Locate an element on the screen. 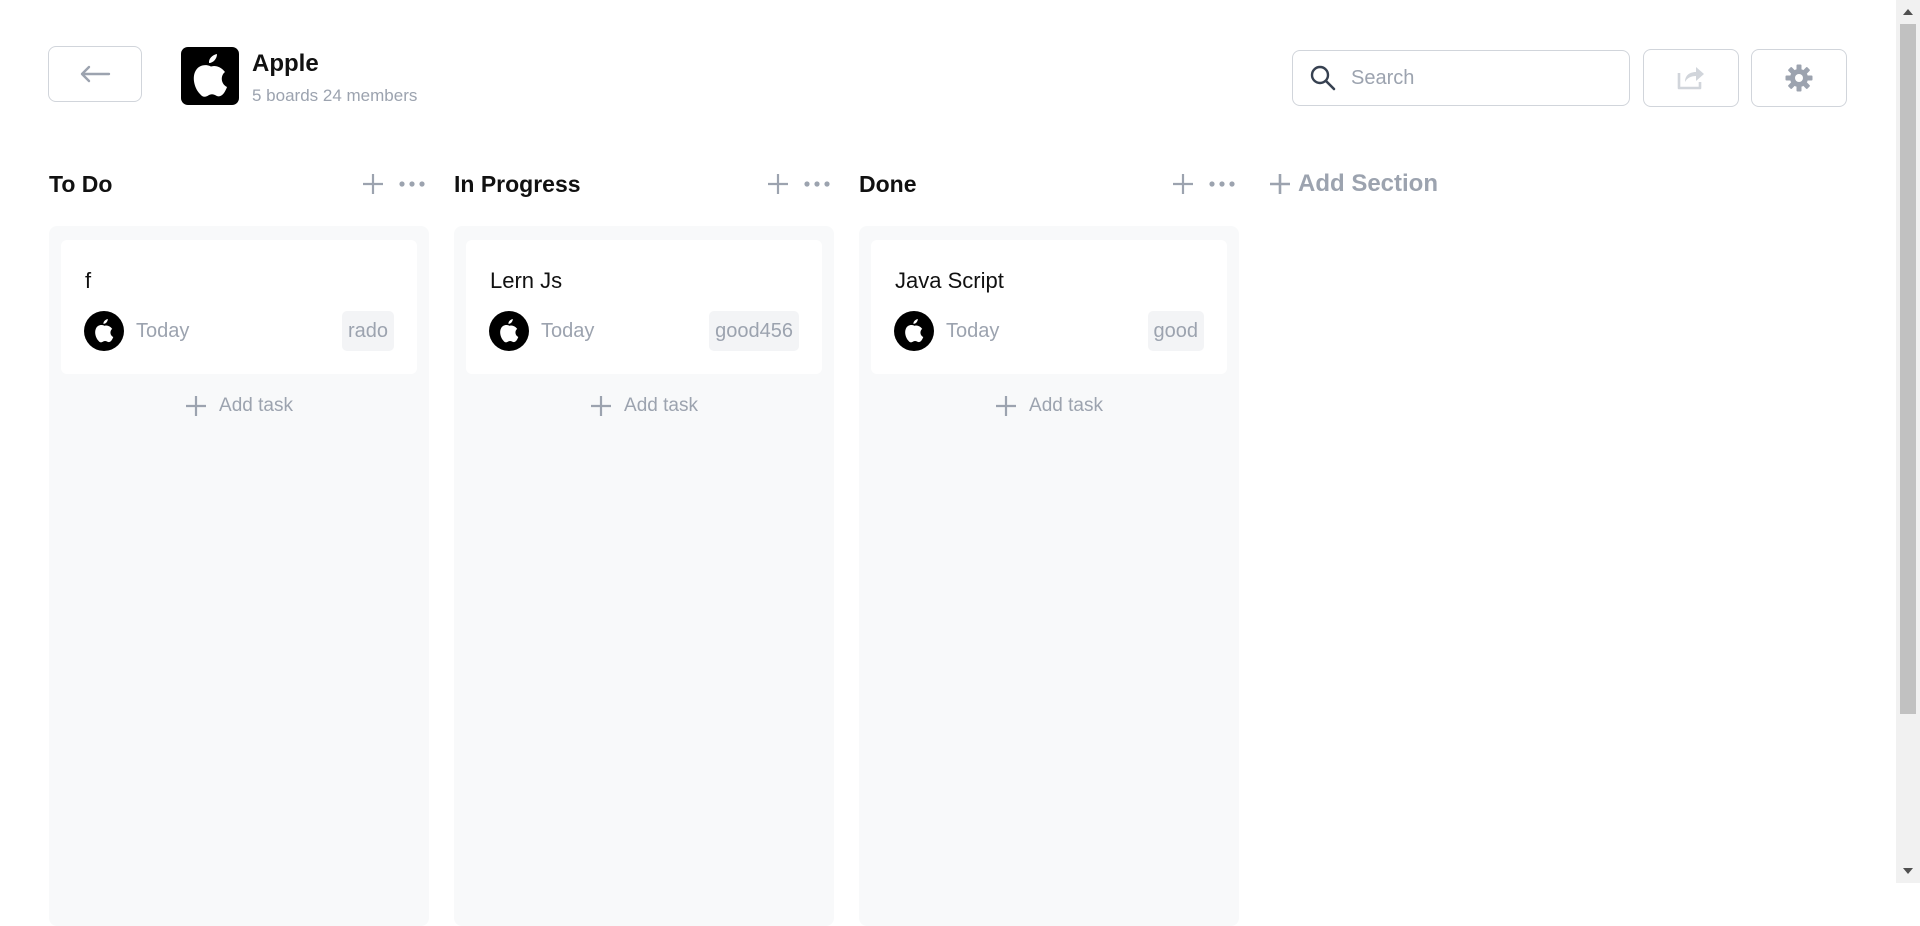 The height and width of the screenshot is (926, 1920). scroll-up-button is located at coordinates (1908, 12).